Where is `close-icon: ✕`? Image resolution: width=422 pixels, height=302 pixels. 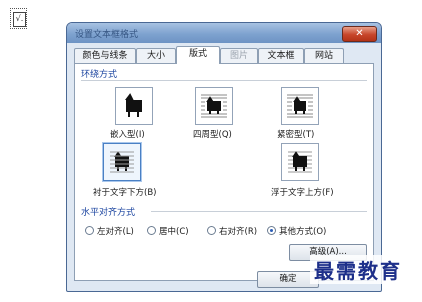 close-icon: ✕ is located at coordinates (359, 33).